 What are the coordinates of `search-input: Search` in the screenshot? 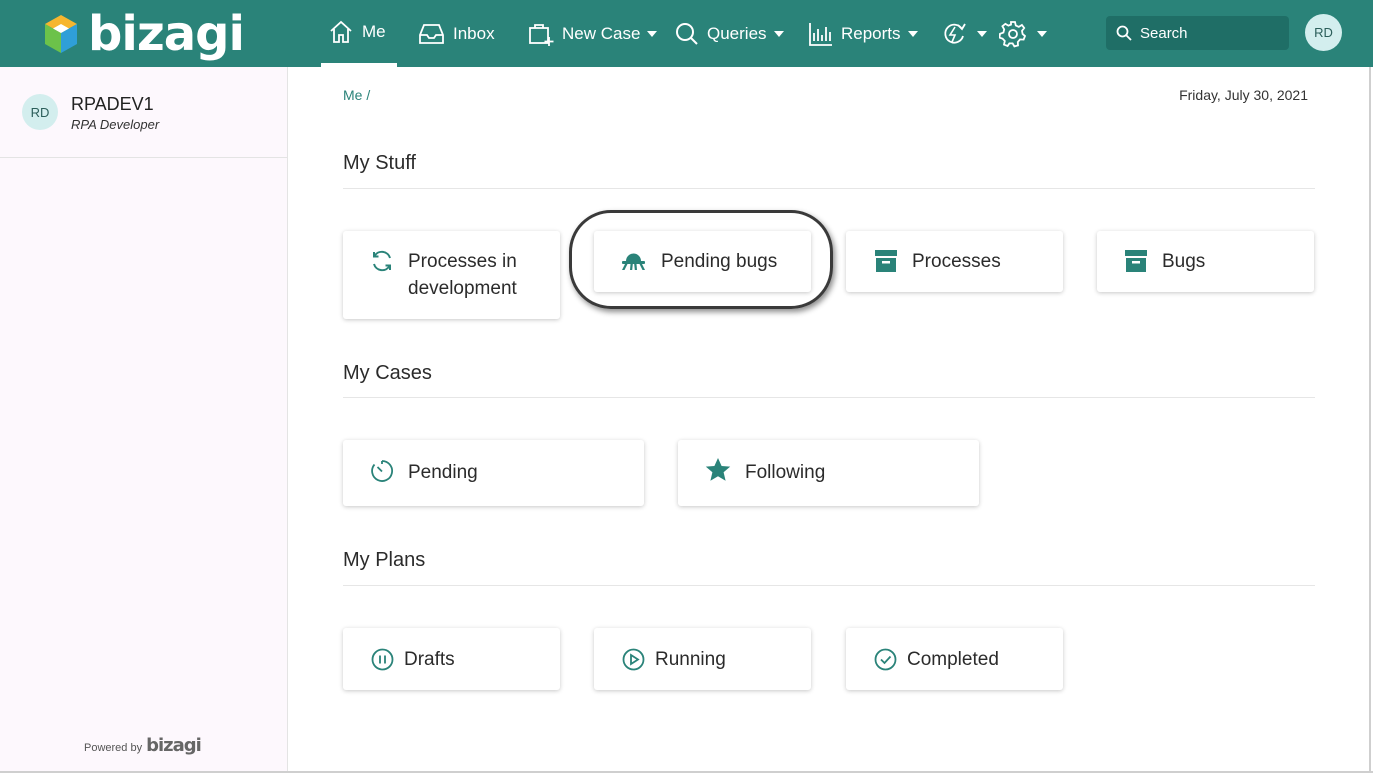 It's located at (1197, 33).